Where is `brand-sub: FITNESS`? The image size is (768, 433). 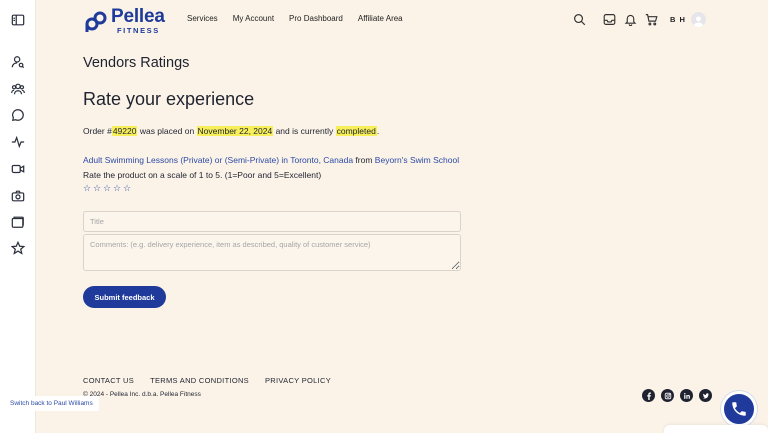
brand-sub: FITNESS is located at coordinates (138, 30).